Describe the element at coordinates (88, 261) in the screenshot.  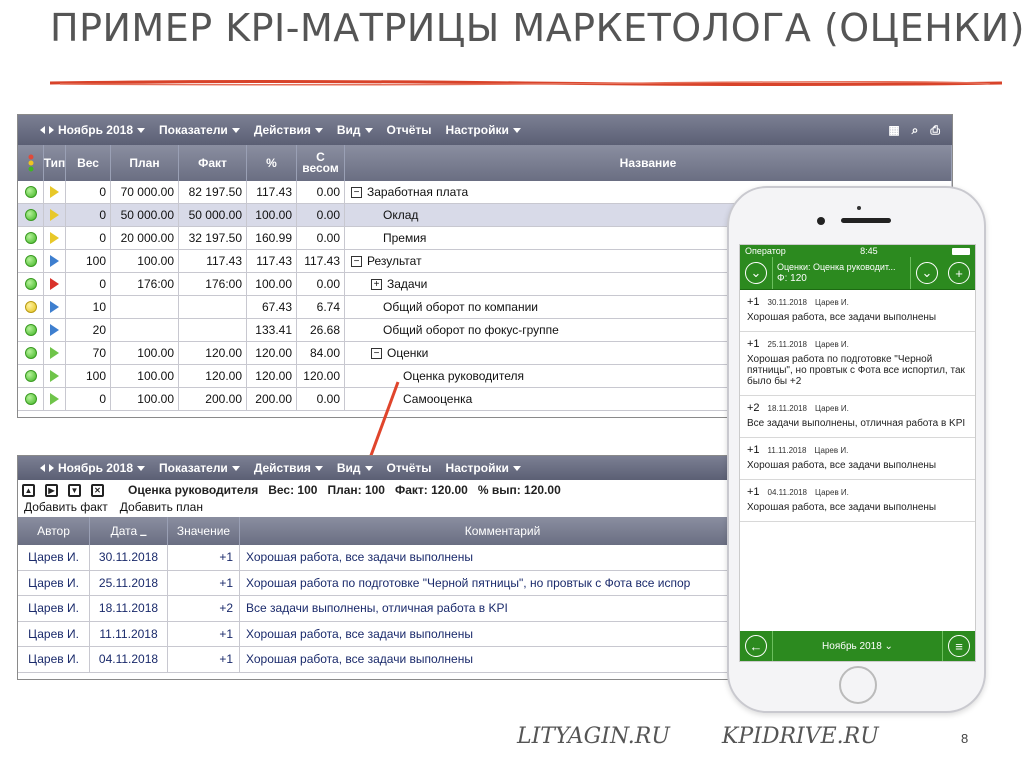
I see `cell-weight: 100` at that location.